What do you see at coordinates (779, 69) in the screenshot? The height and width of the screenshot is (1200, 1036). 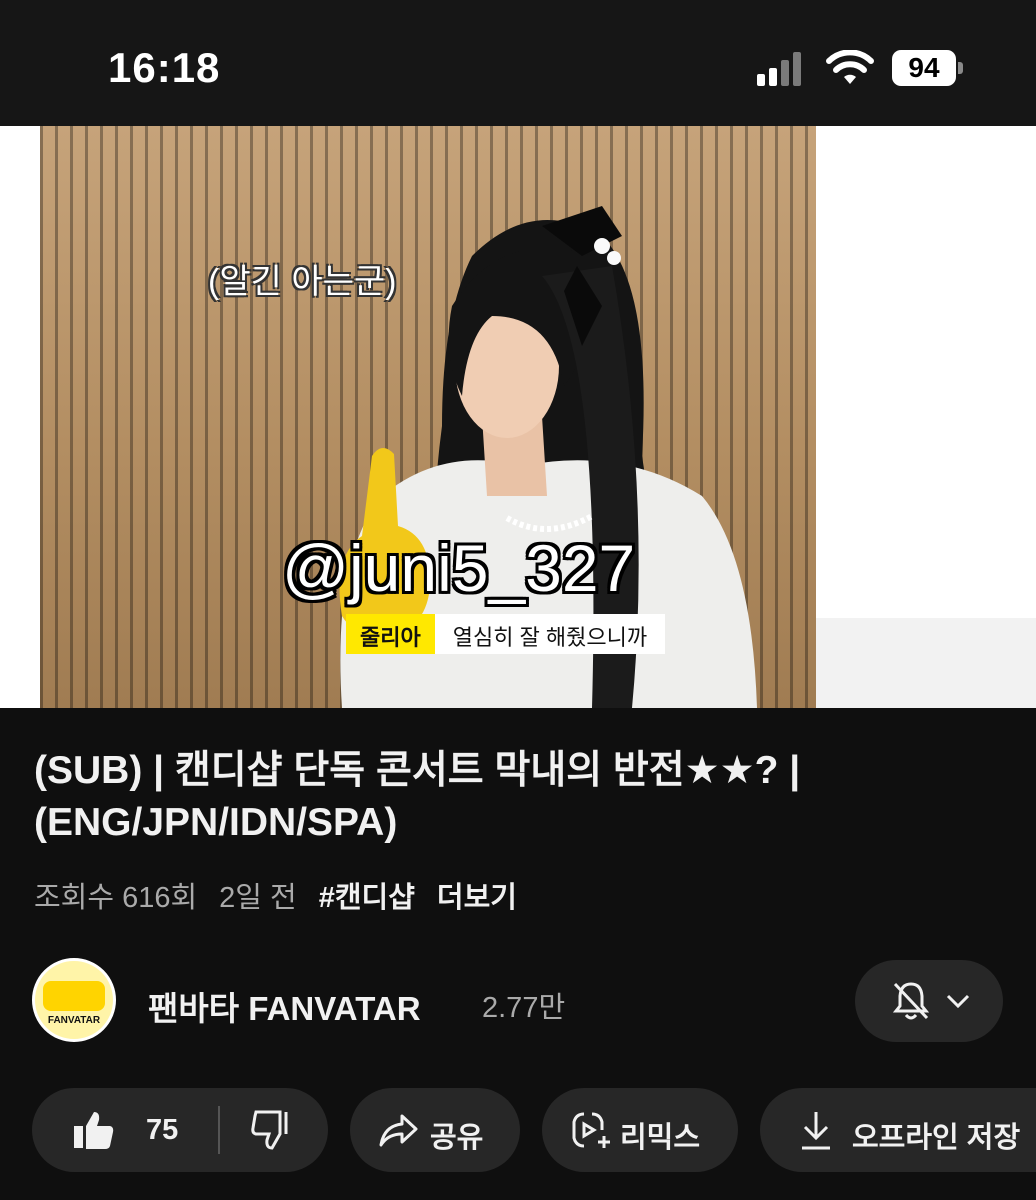 I see `cellular-signal-icon` at bounding box center [779, 69].